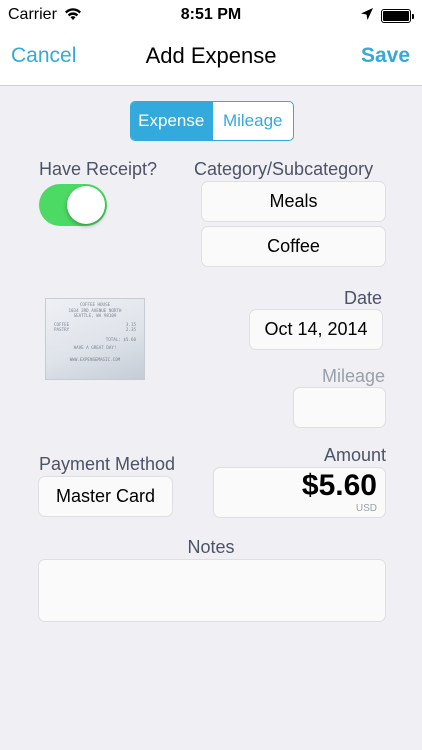 Image resolution: width=422 pixels, height=750 pixels. I want to click on date-field: Oct 14, 2014, so click(316, 329).